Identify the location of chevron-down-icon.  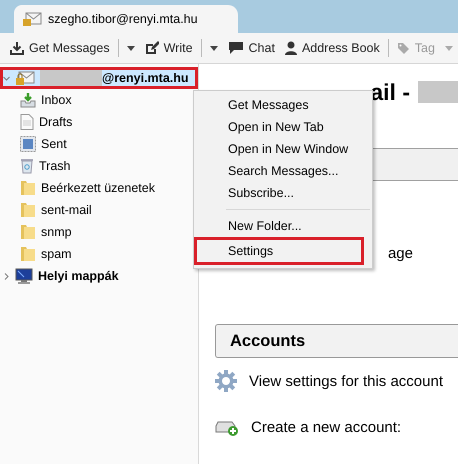
(6, 78).